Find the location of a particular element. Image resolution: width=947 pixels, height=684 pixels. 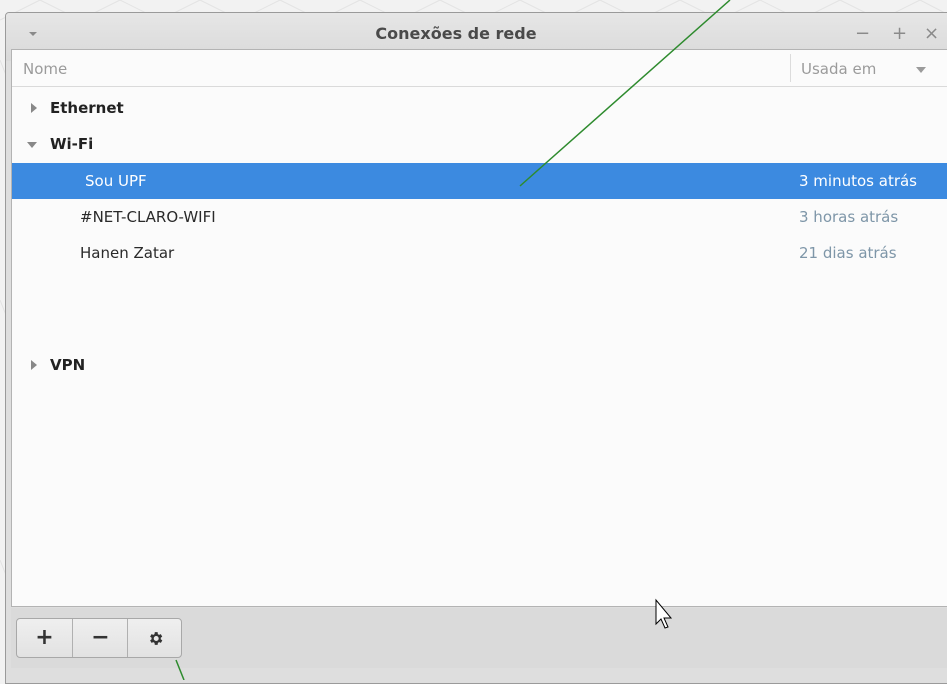

connection-row: Sou UPF 3 minutos atrás is located at coordinates (479, 181).